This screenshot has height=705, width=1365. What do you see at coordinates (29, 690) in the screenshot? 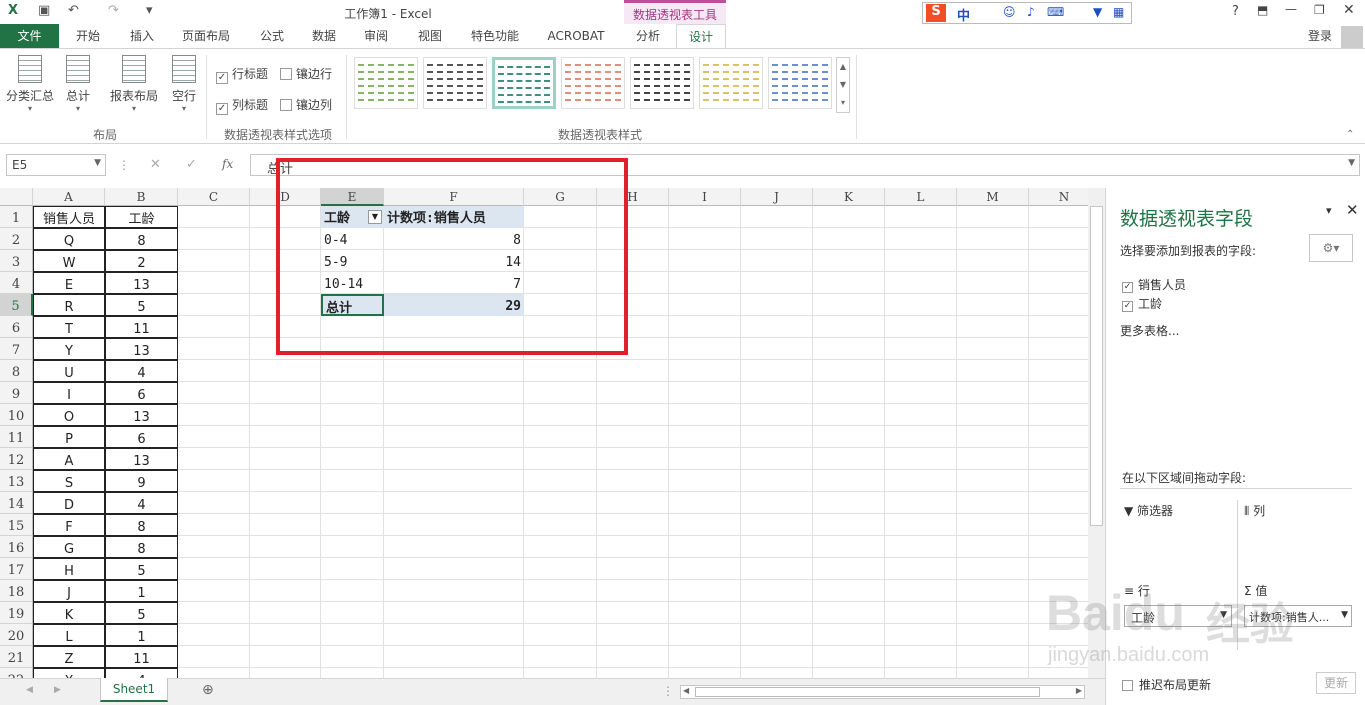
I see `prev-sheet-icon: ◀` at bounding box center [29, 690].